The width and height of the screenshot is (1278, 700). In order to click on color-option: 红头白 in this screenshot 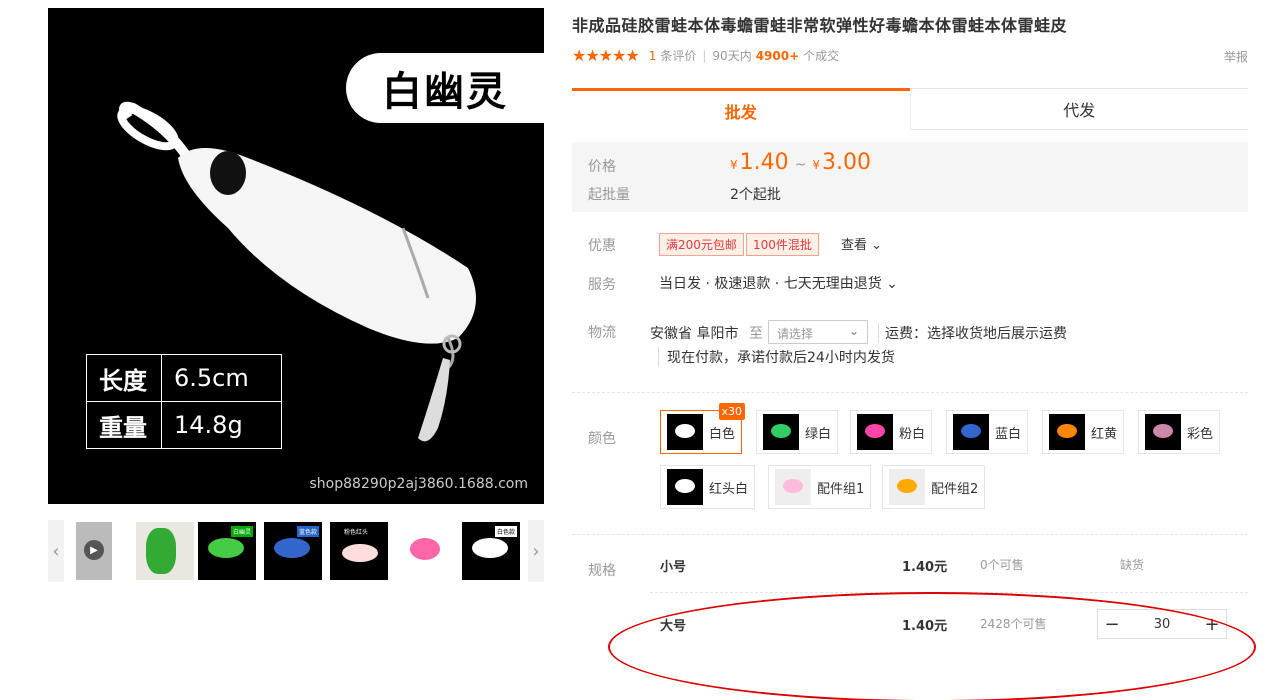, I will do `click(708, 487)`.